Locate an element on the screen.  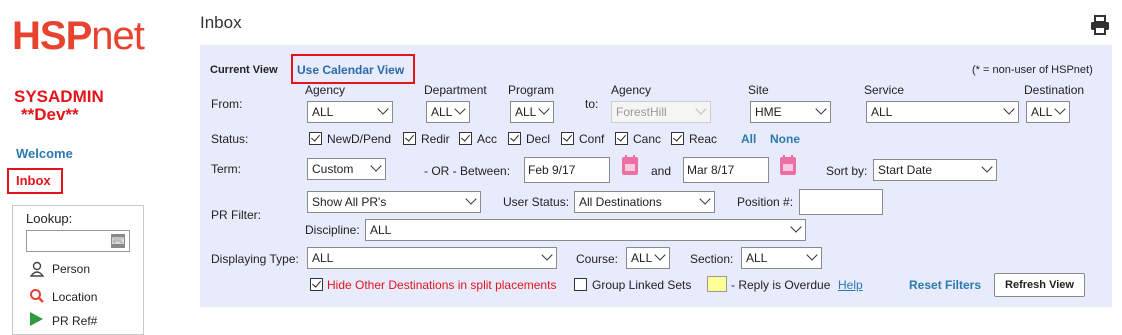
status-label: Status: is located at coordinates (230, 139).